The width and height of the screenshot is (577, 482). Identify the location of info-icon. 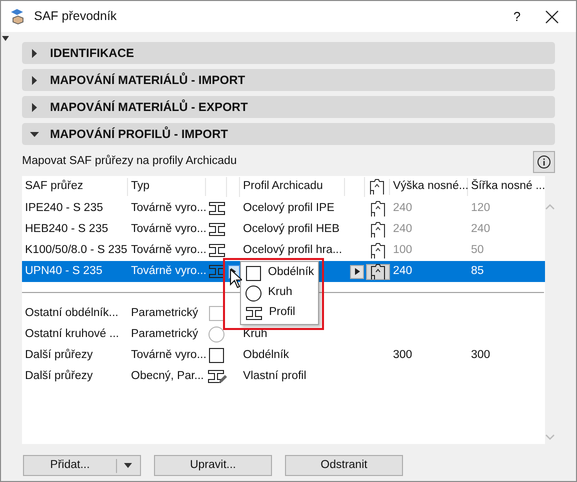
(544, 162).